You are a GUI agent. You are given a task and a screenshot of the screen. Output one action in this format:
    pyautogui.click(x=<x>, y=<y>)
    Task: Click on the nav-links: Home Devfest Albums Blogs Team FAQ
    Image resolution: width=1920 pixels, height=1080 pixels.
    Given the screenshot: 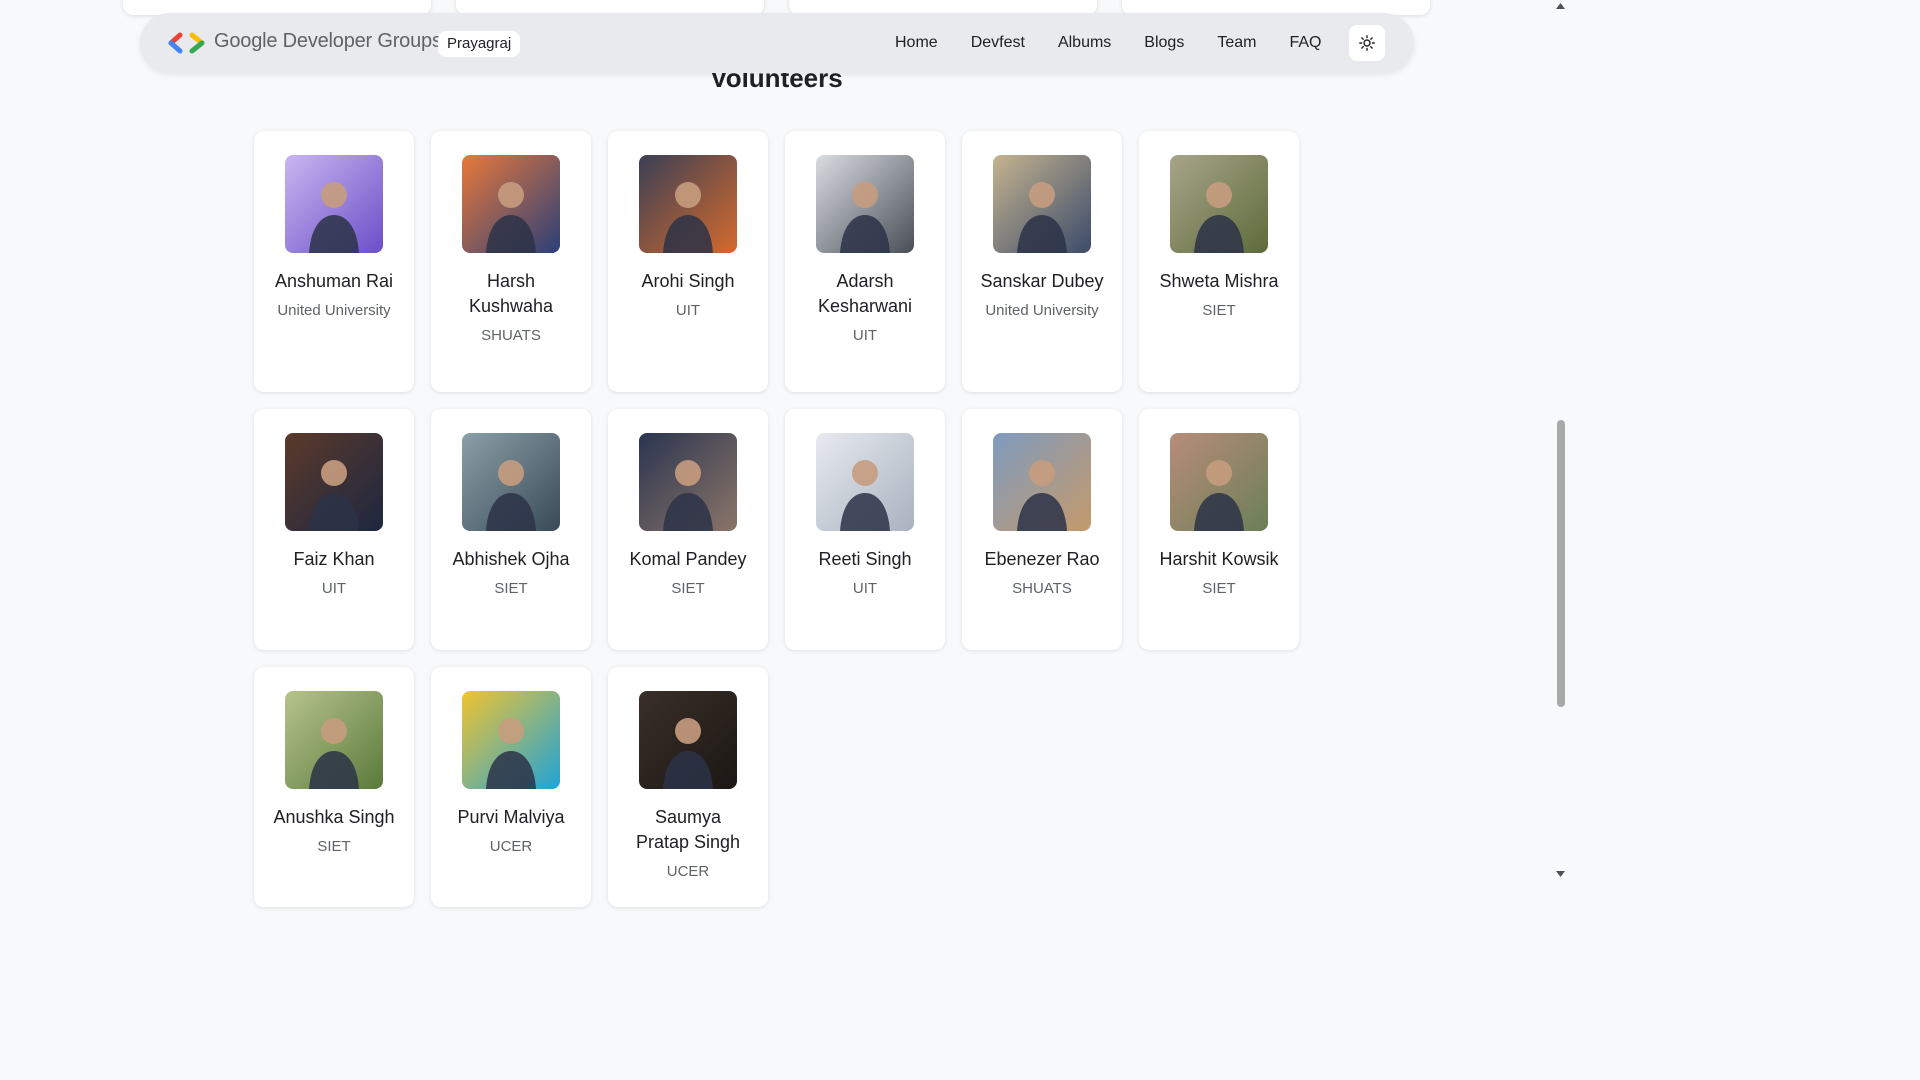 What is the action you would take?
    pyautogui.click(x=1124, y=43)
    